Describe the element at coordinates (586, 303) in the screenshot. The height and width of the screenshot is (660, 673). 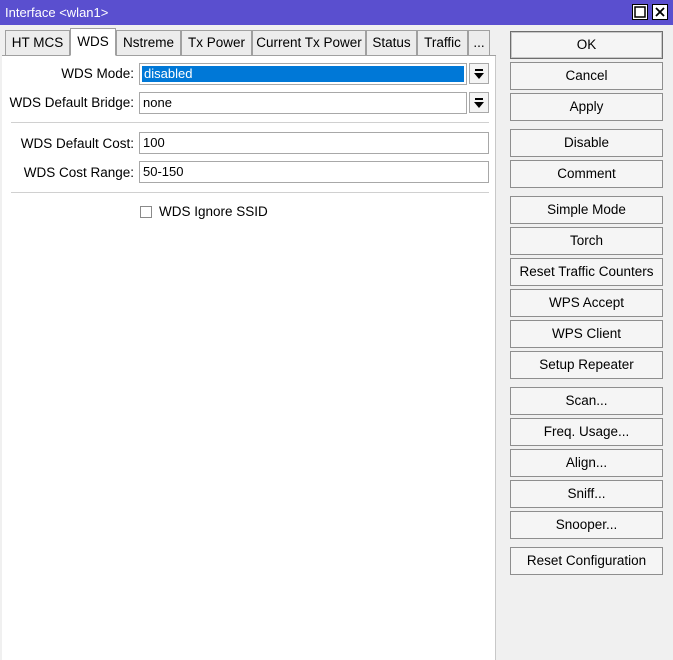
I see `wps-accept-button: WPS Accept` at that location.